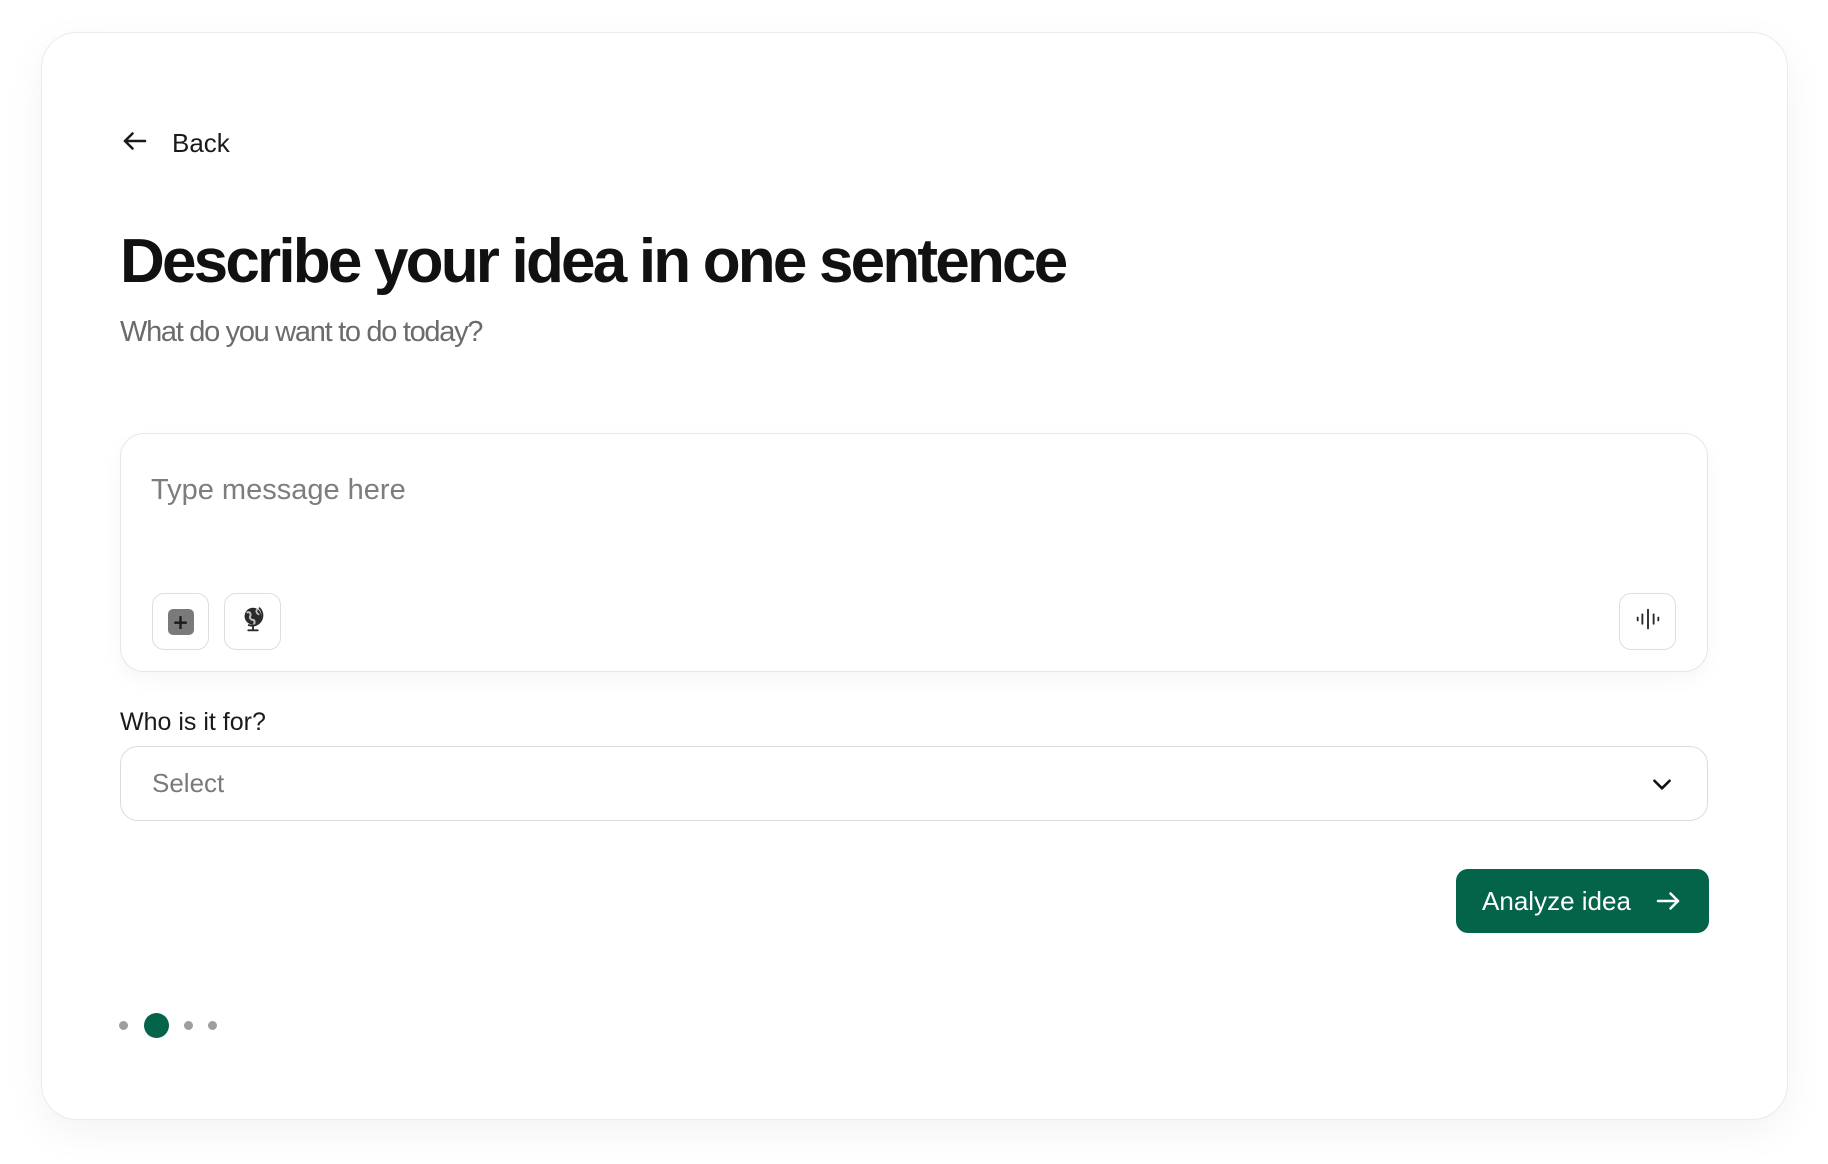 The width and height of the screenshot is (1828, 1164). I want to click on back-button: Back, so click(175, 143).